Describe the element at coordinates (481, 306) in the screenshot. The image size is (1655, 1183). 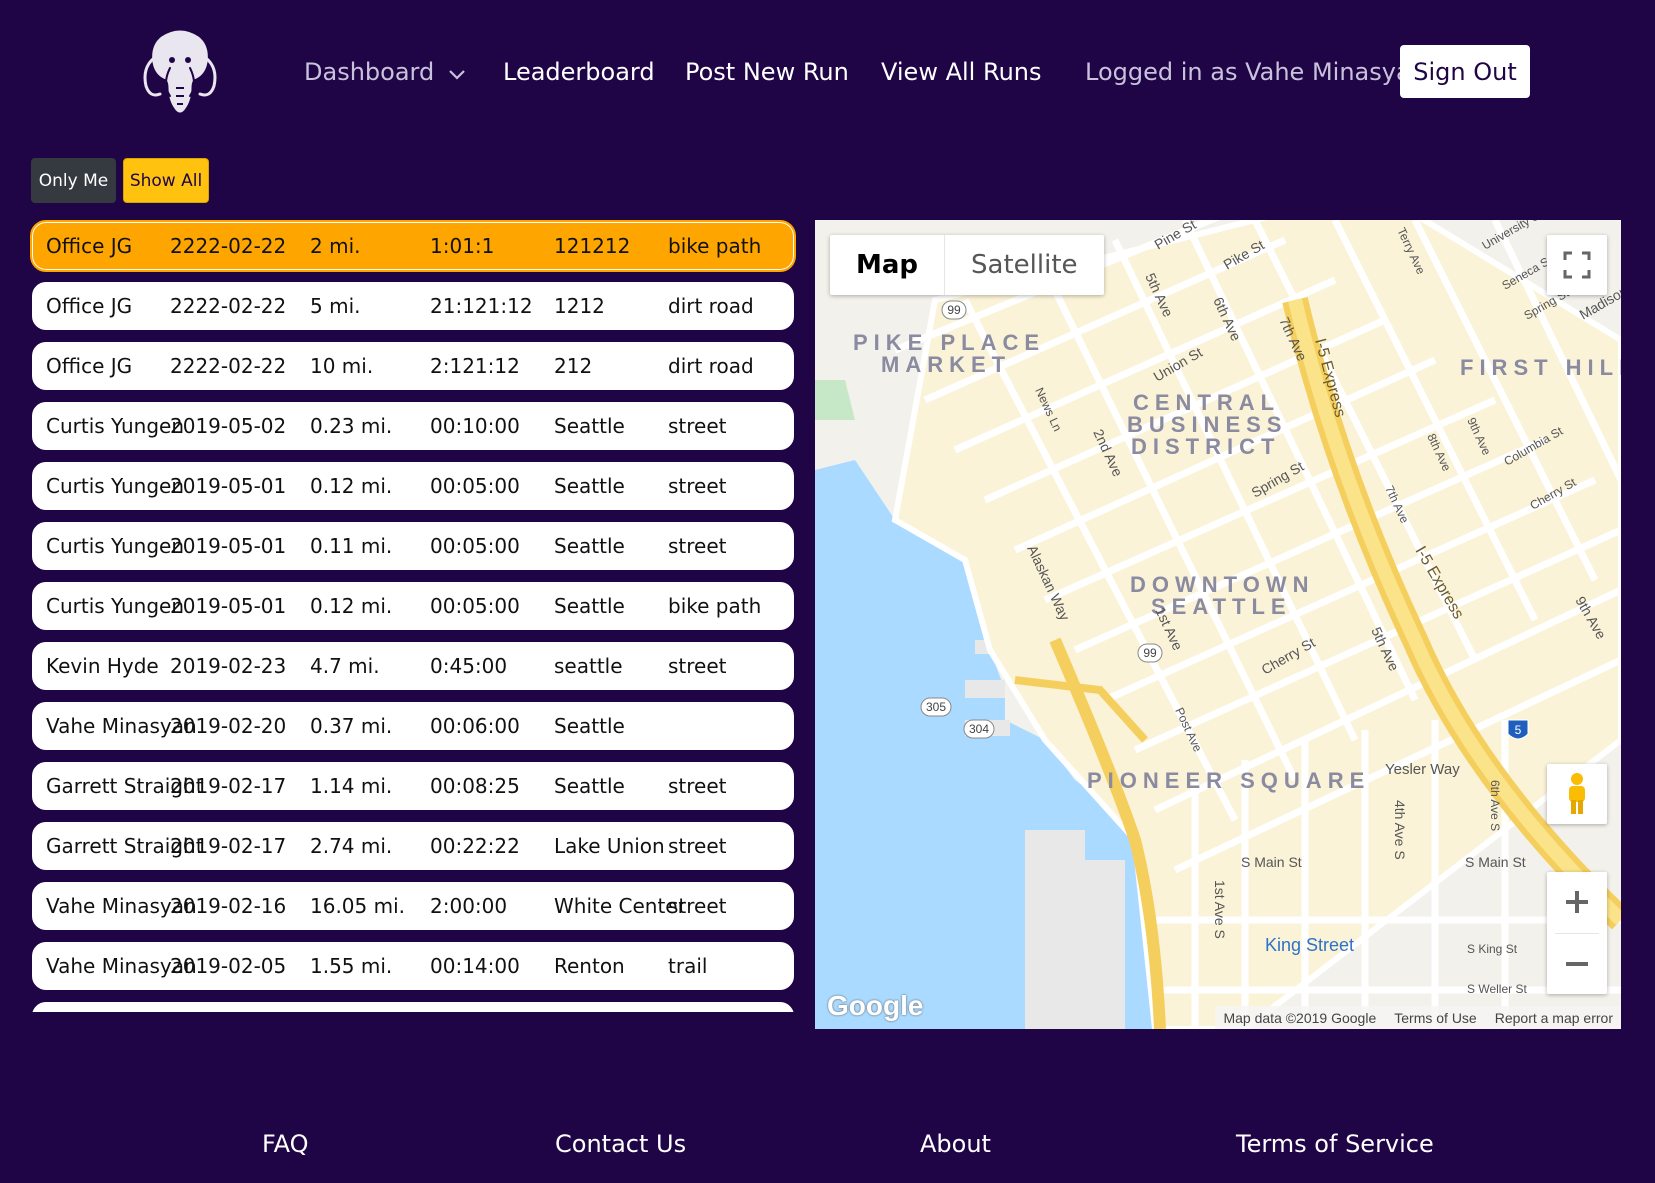
I see `run-duration: 21:121:12` at that location.